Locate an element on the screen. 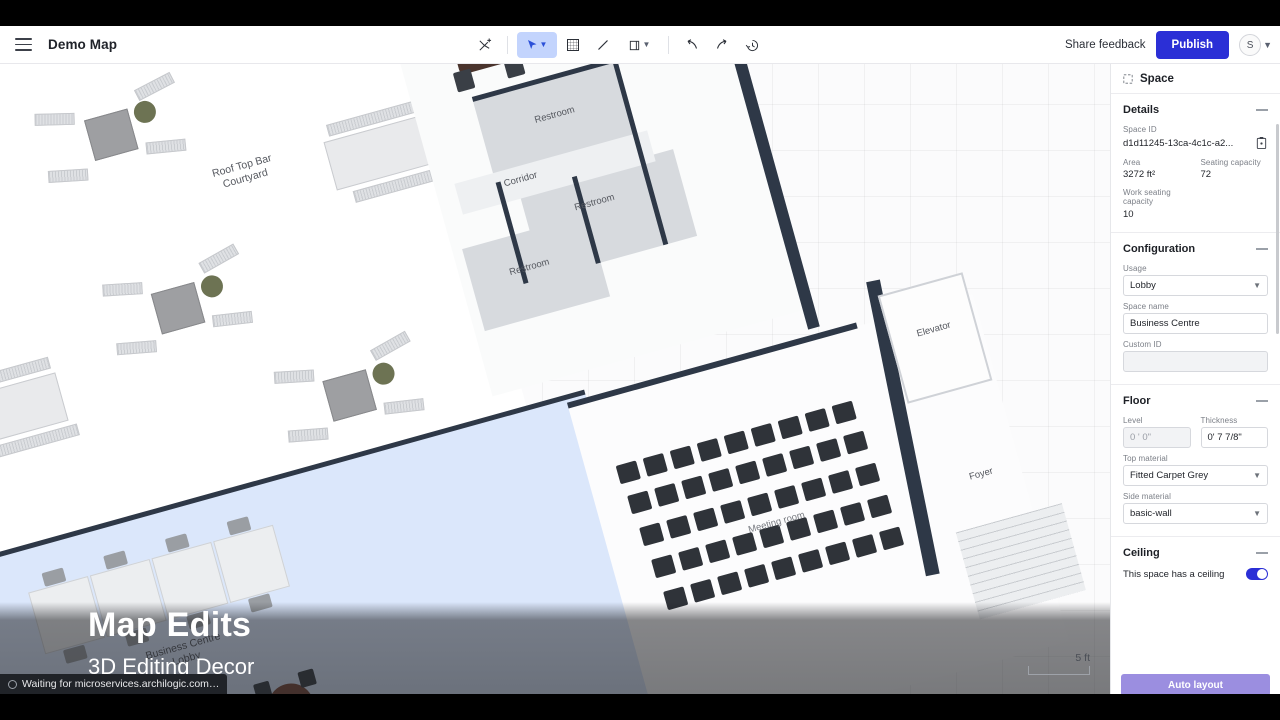 The image size is (1280, 720). letterbox-bottom is located at coordinates (640, 707).